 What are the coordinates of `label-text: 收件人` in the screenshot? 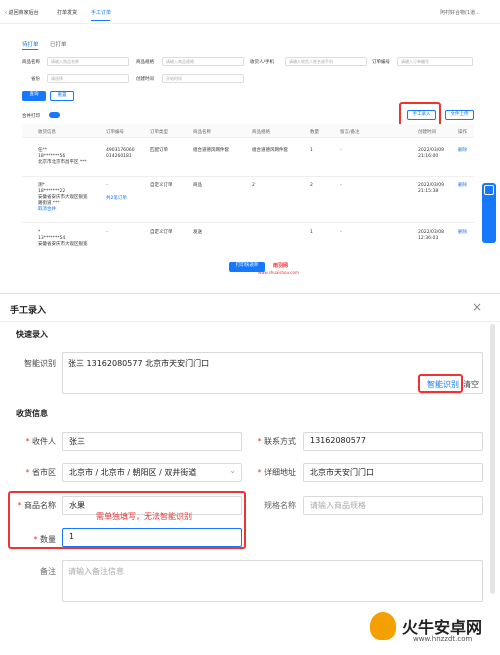 It's located at (44, 441).